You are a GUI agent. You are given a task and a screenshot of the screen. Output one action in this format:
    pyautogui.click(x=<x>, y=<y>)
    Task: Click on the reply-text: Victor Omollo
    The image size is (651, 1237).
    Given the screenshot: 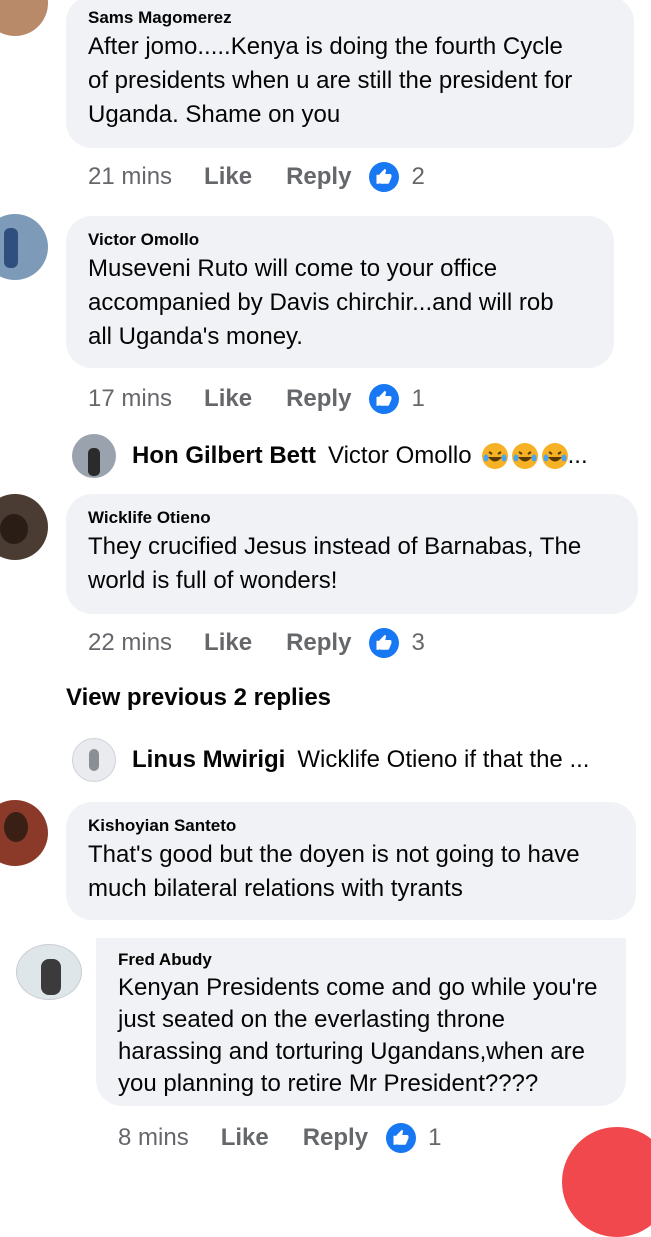 What is the action you would take?
    pyautogui.click(x=400, y=455)
    